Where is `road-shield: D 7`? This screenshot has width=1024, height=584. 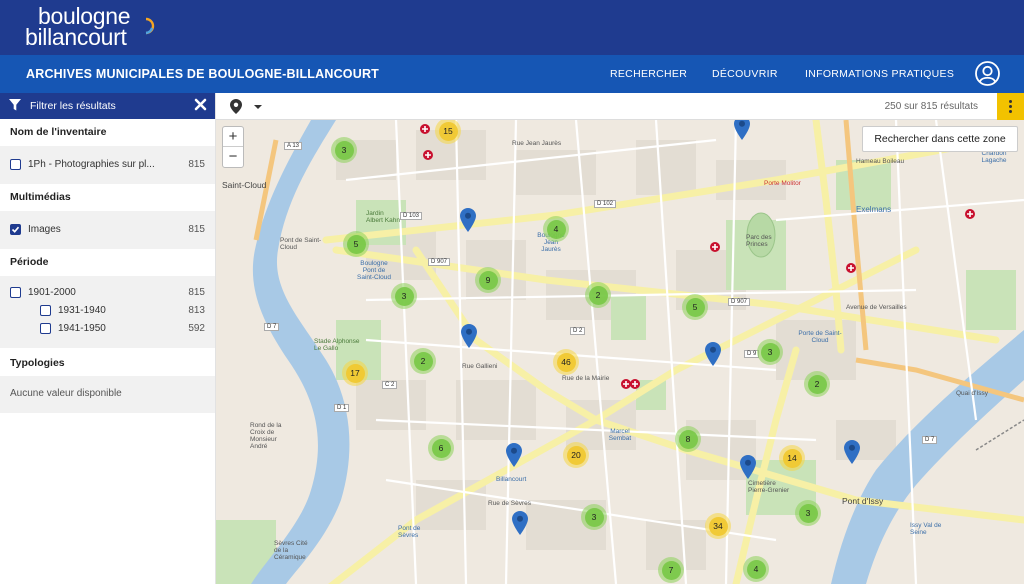
road-shield: D 7 is located at coordinates (930, 440).